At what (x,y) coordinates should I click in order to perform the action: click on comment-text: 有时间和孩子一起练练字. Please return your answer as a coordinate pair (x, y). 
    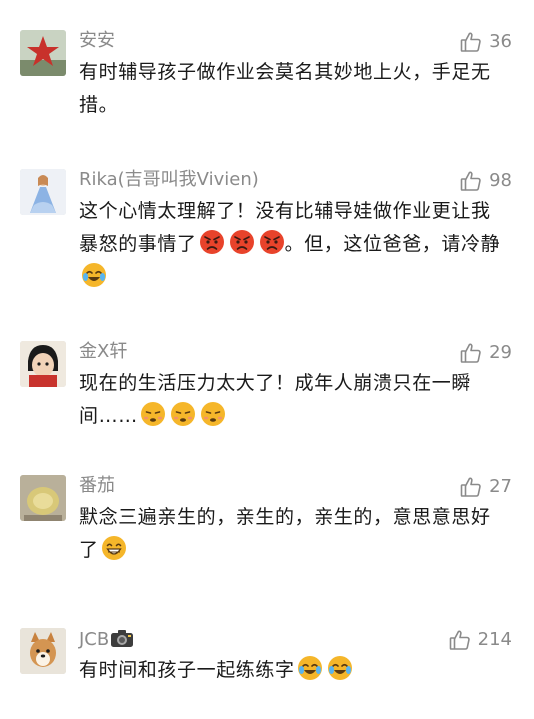
    Looking at the image, I should click on (291, 670).